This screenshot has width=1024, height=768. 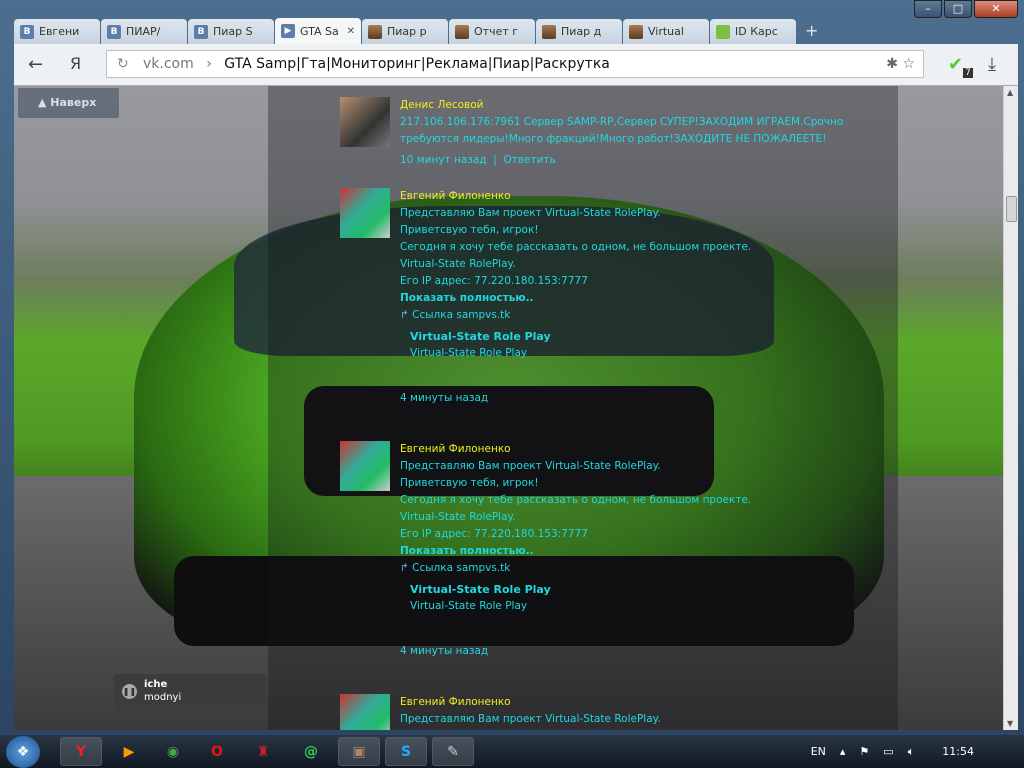 I want to click on tab: ID Карс, so click(x=753, y=31).